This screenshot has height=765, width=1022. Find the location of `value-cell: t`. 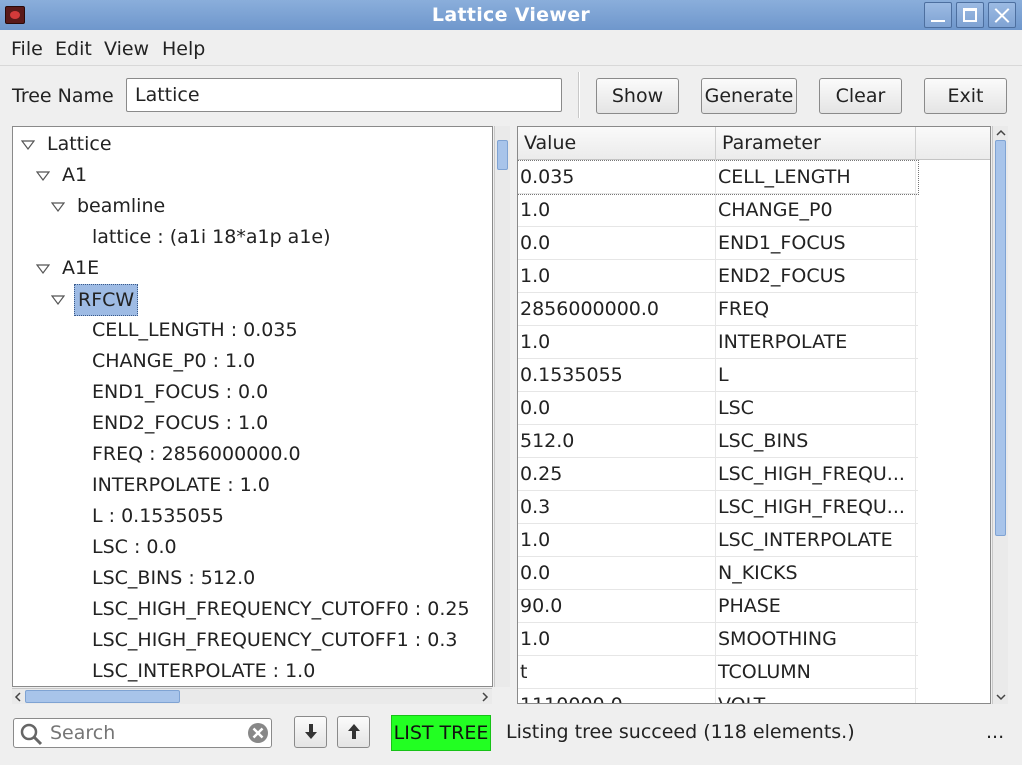

value-cell: t is located at coordinates (617, 672).